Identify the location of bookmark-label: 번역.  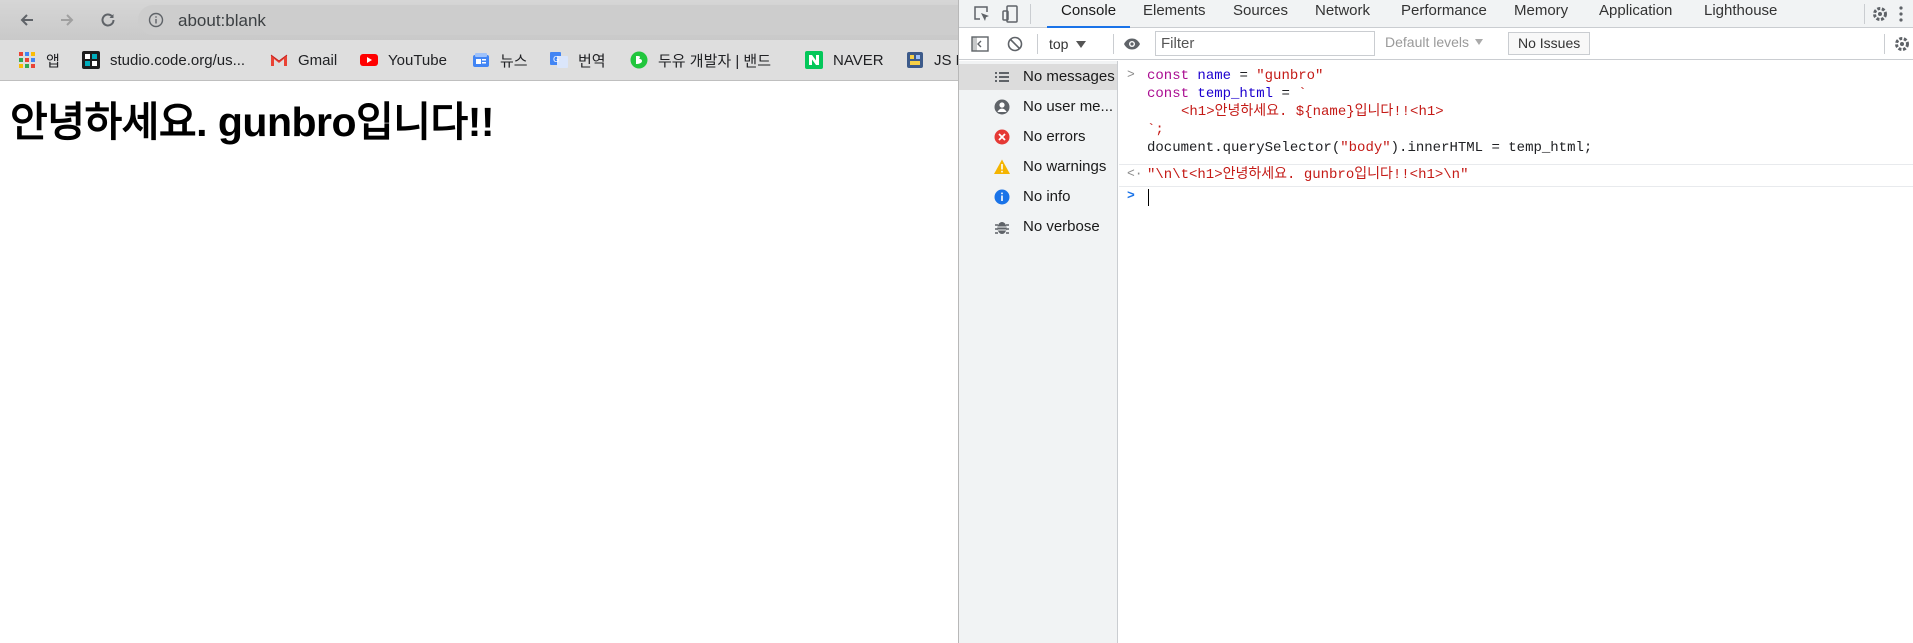
(592, 61).